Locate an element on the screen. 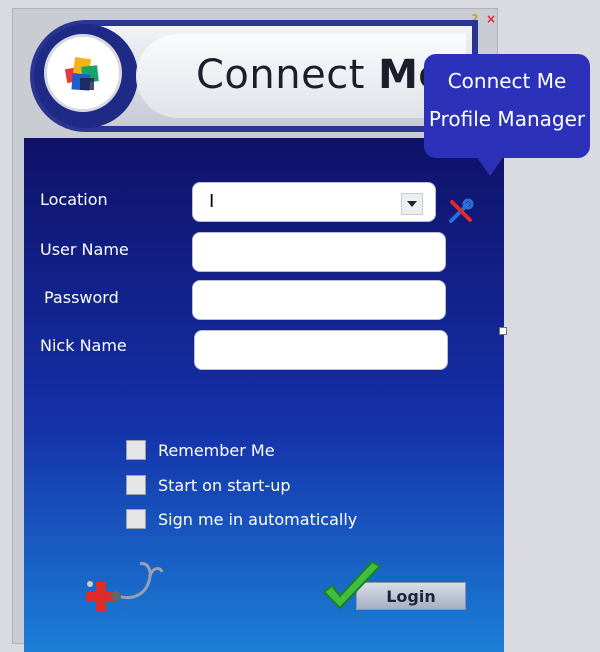  medical-stethoscope-icon is located at coordinates (123, 591).